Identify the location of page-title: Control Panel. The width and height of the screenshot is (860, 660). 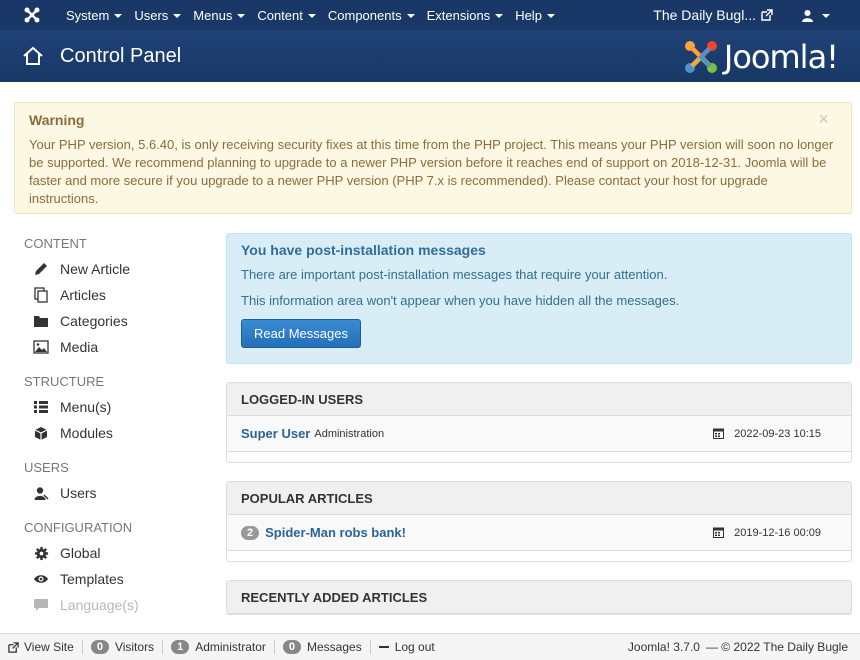
(121, 55).